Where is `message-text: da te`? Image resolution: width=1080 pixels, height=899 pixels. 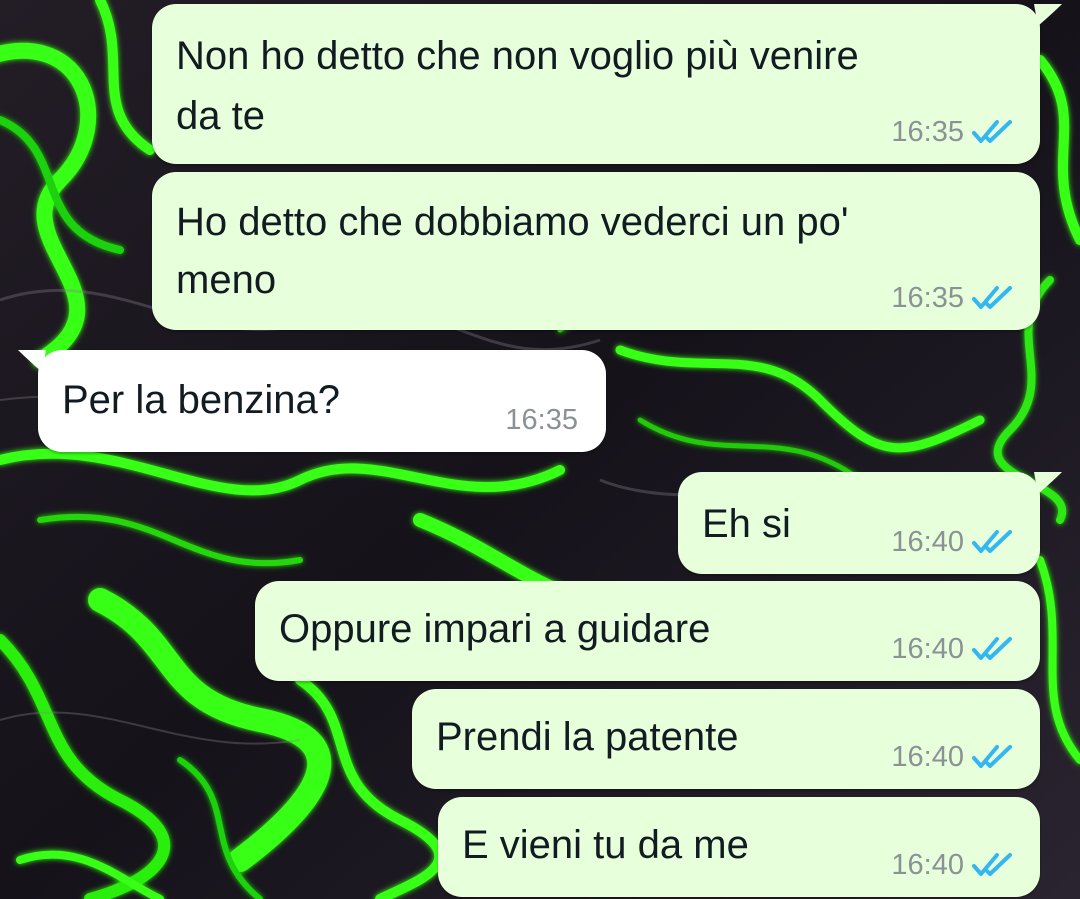
message-text: da te is located at coordinates (220, 116).